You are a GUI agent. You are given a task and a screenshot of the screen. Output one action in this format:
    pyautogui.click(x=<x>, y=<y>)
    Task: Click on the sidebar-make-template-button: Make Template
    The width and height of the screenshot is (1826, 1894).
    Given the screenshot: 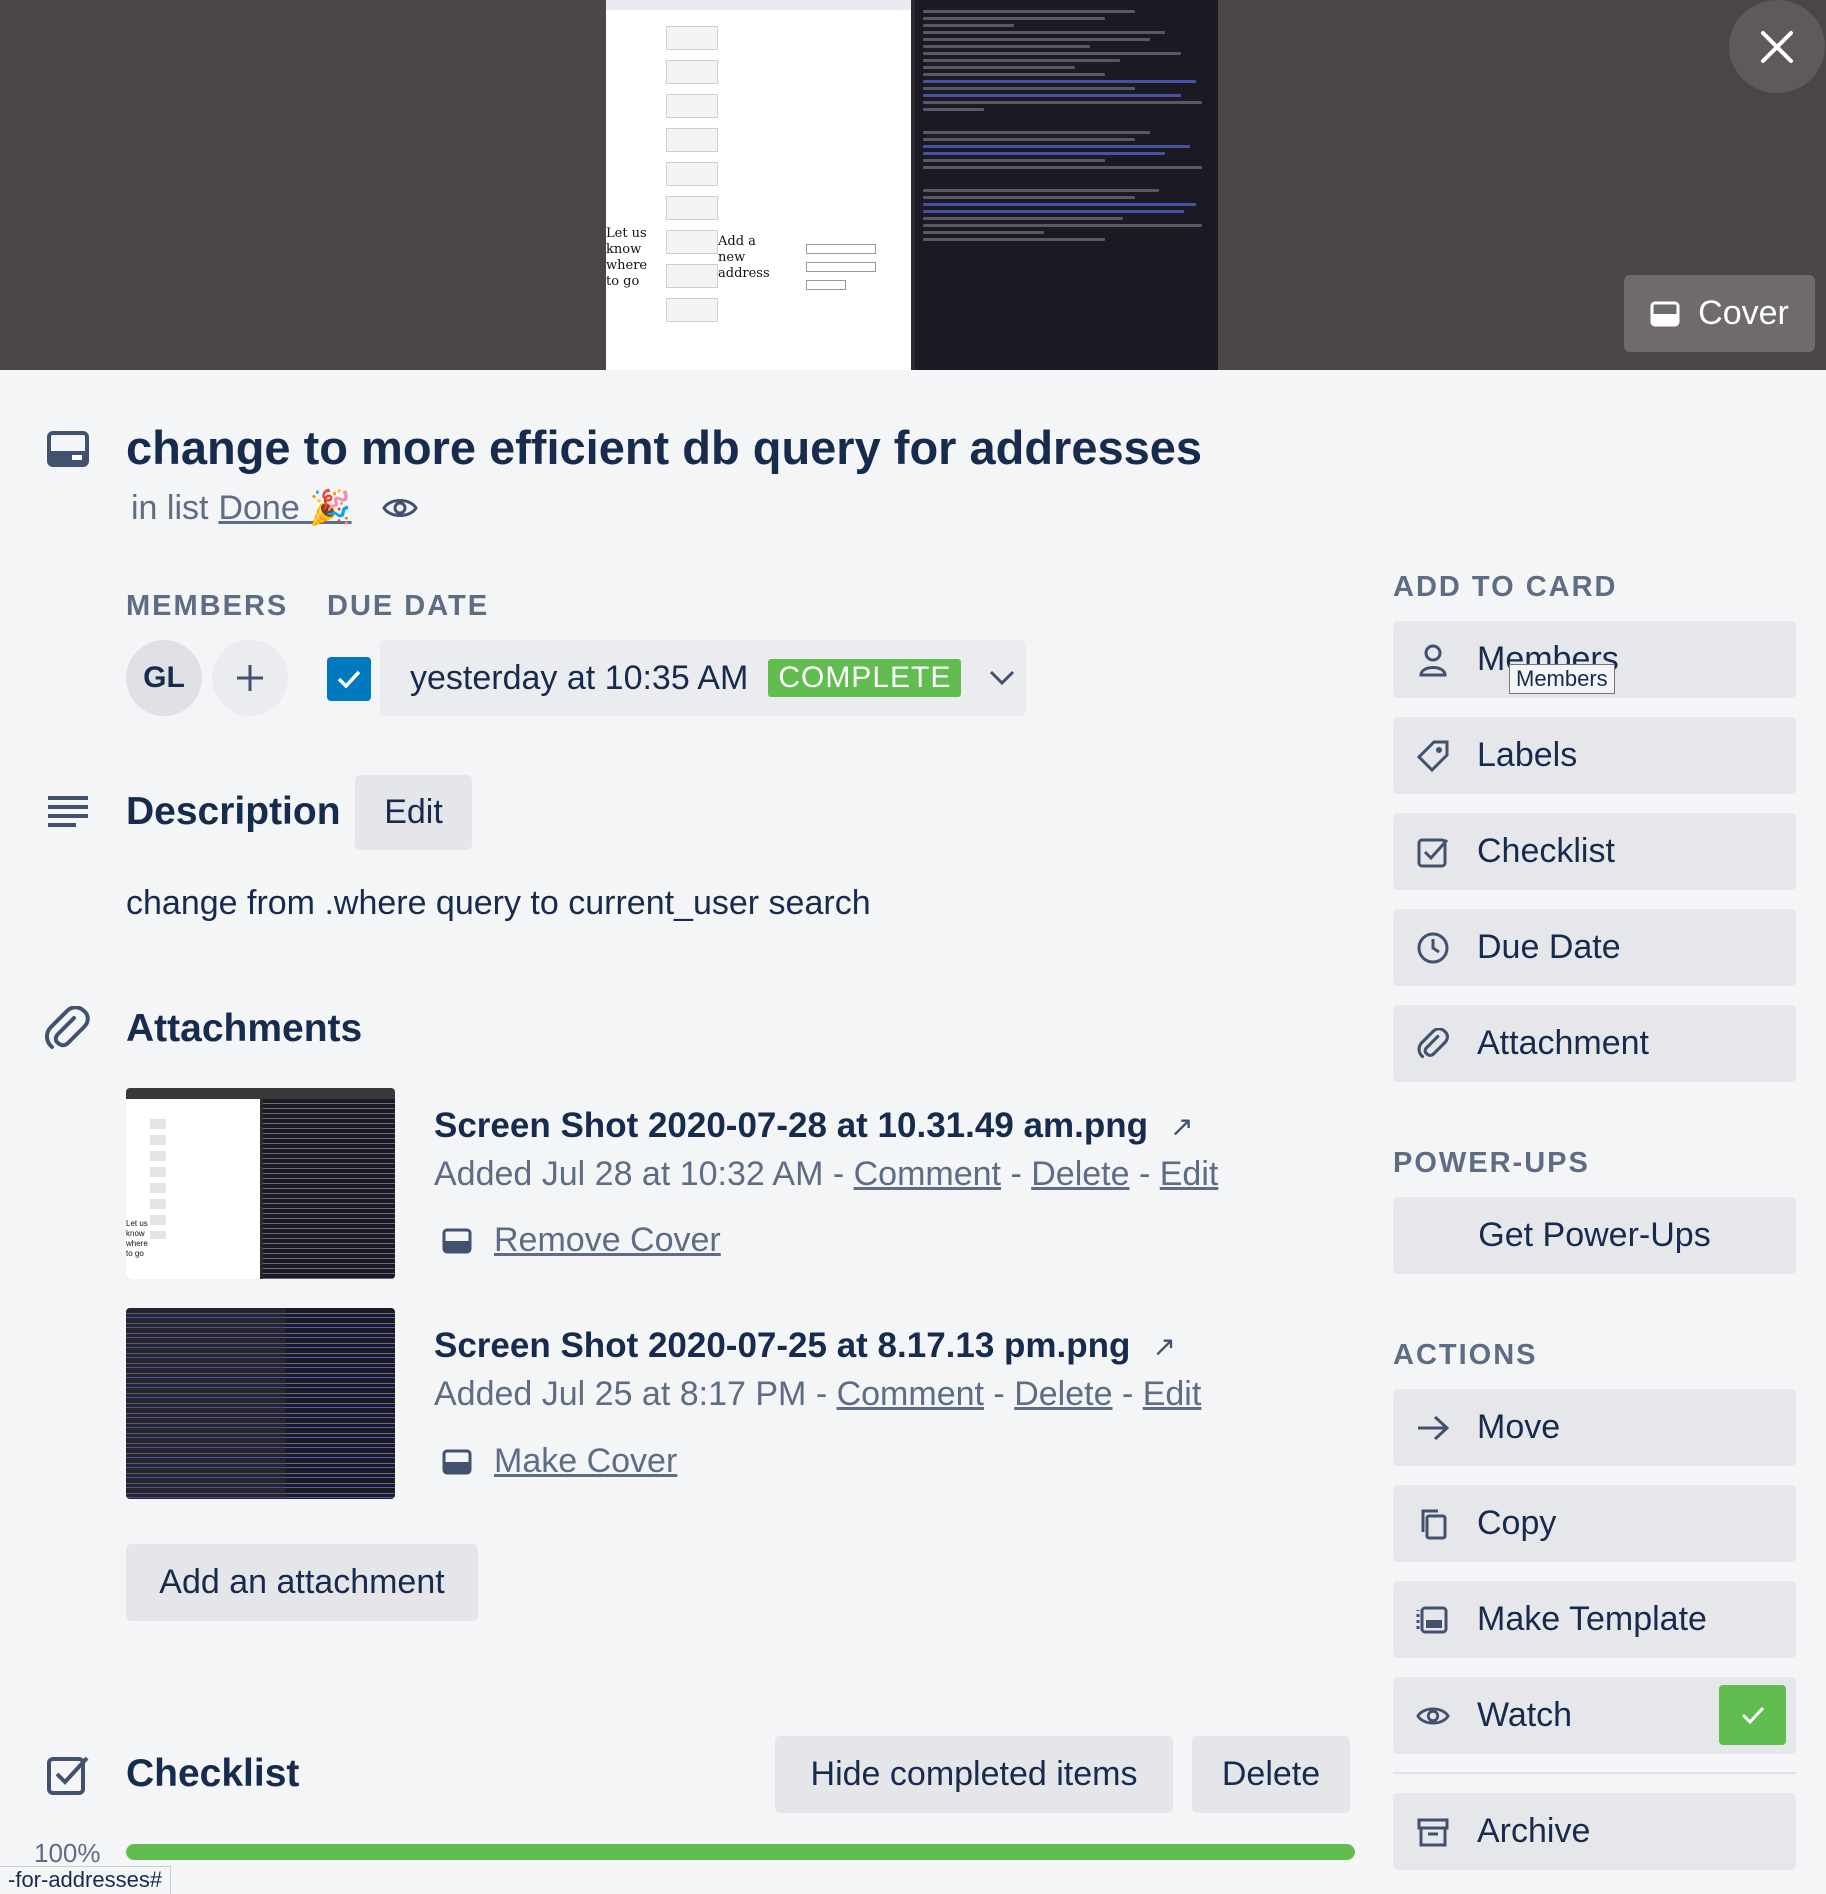 What is the action you would take?
    pyautogui.click(x=1594, y=1619)
    